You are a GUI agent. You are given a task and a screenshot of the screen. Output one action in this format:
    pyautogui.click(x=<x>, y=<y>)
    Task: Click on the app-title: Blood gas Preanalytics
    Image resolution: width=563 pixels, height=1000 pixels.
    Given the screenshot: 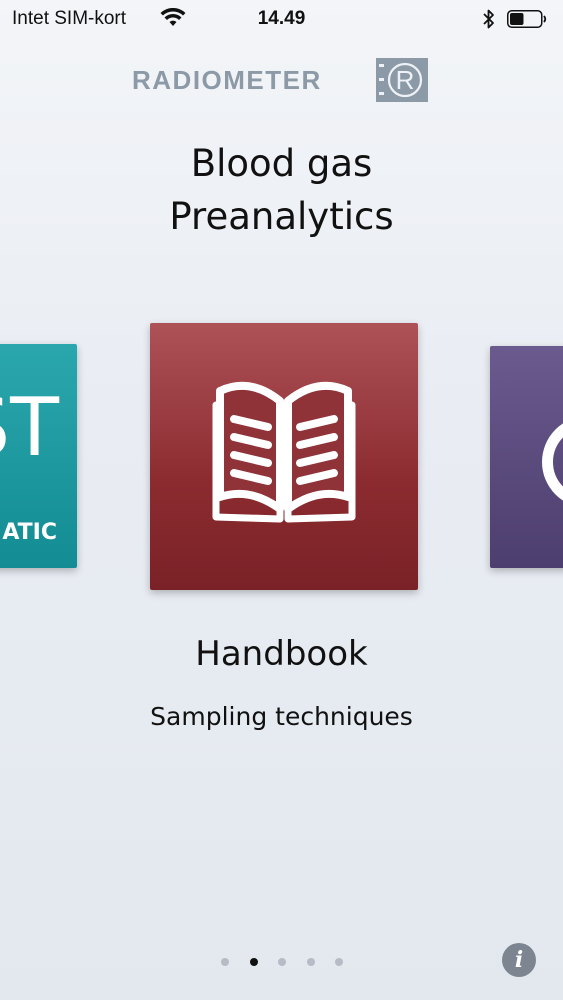 What is the action you would take?
    pyautogui.click(x=281, y=190)
    